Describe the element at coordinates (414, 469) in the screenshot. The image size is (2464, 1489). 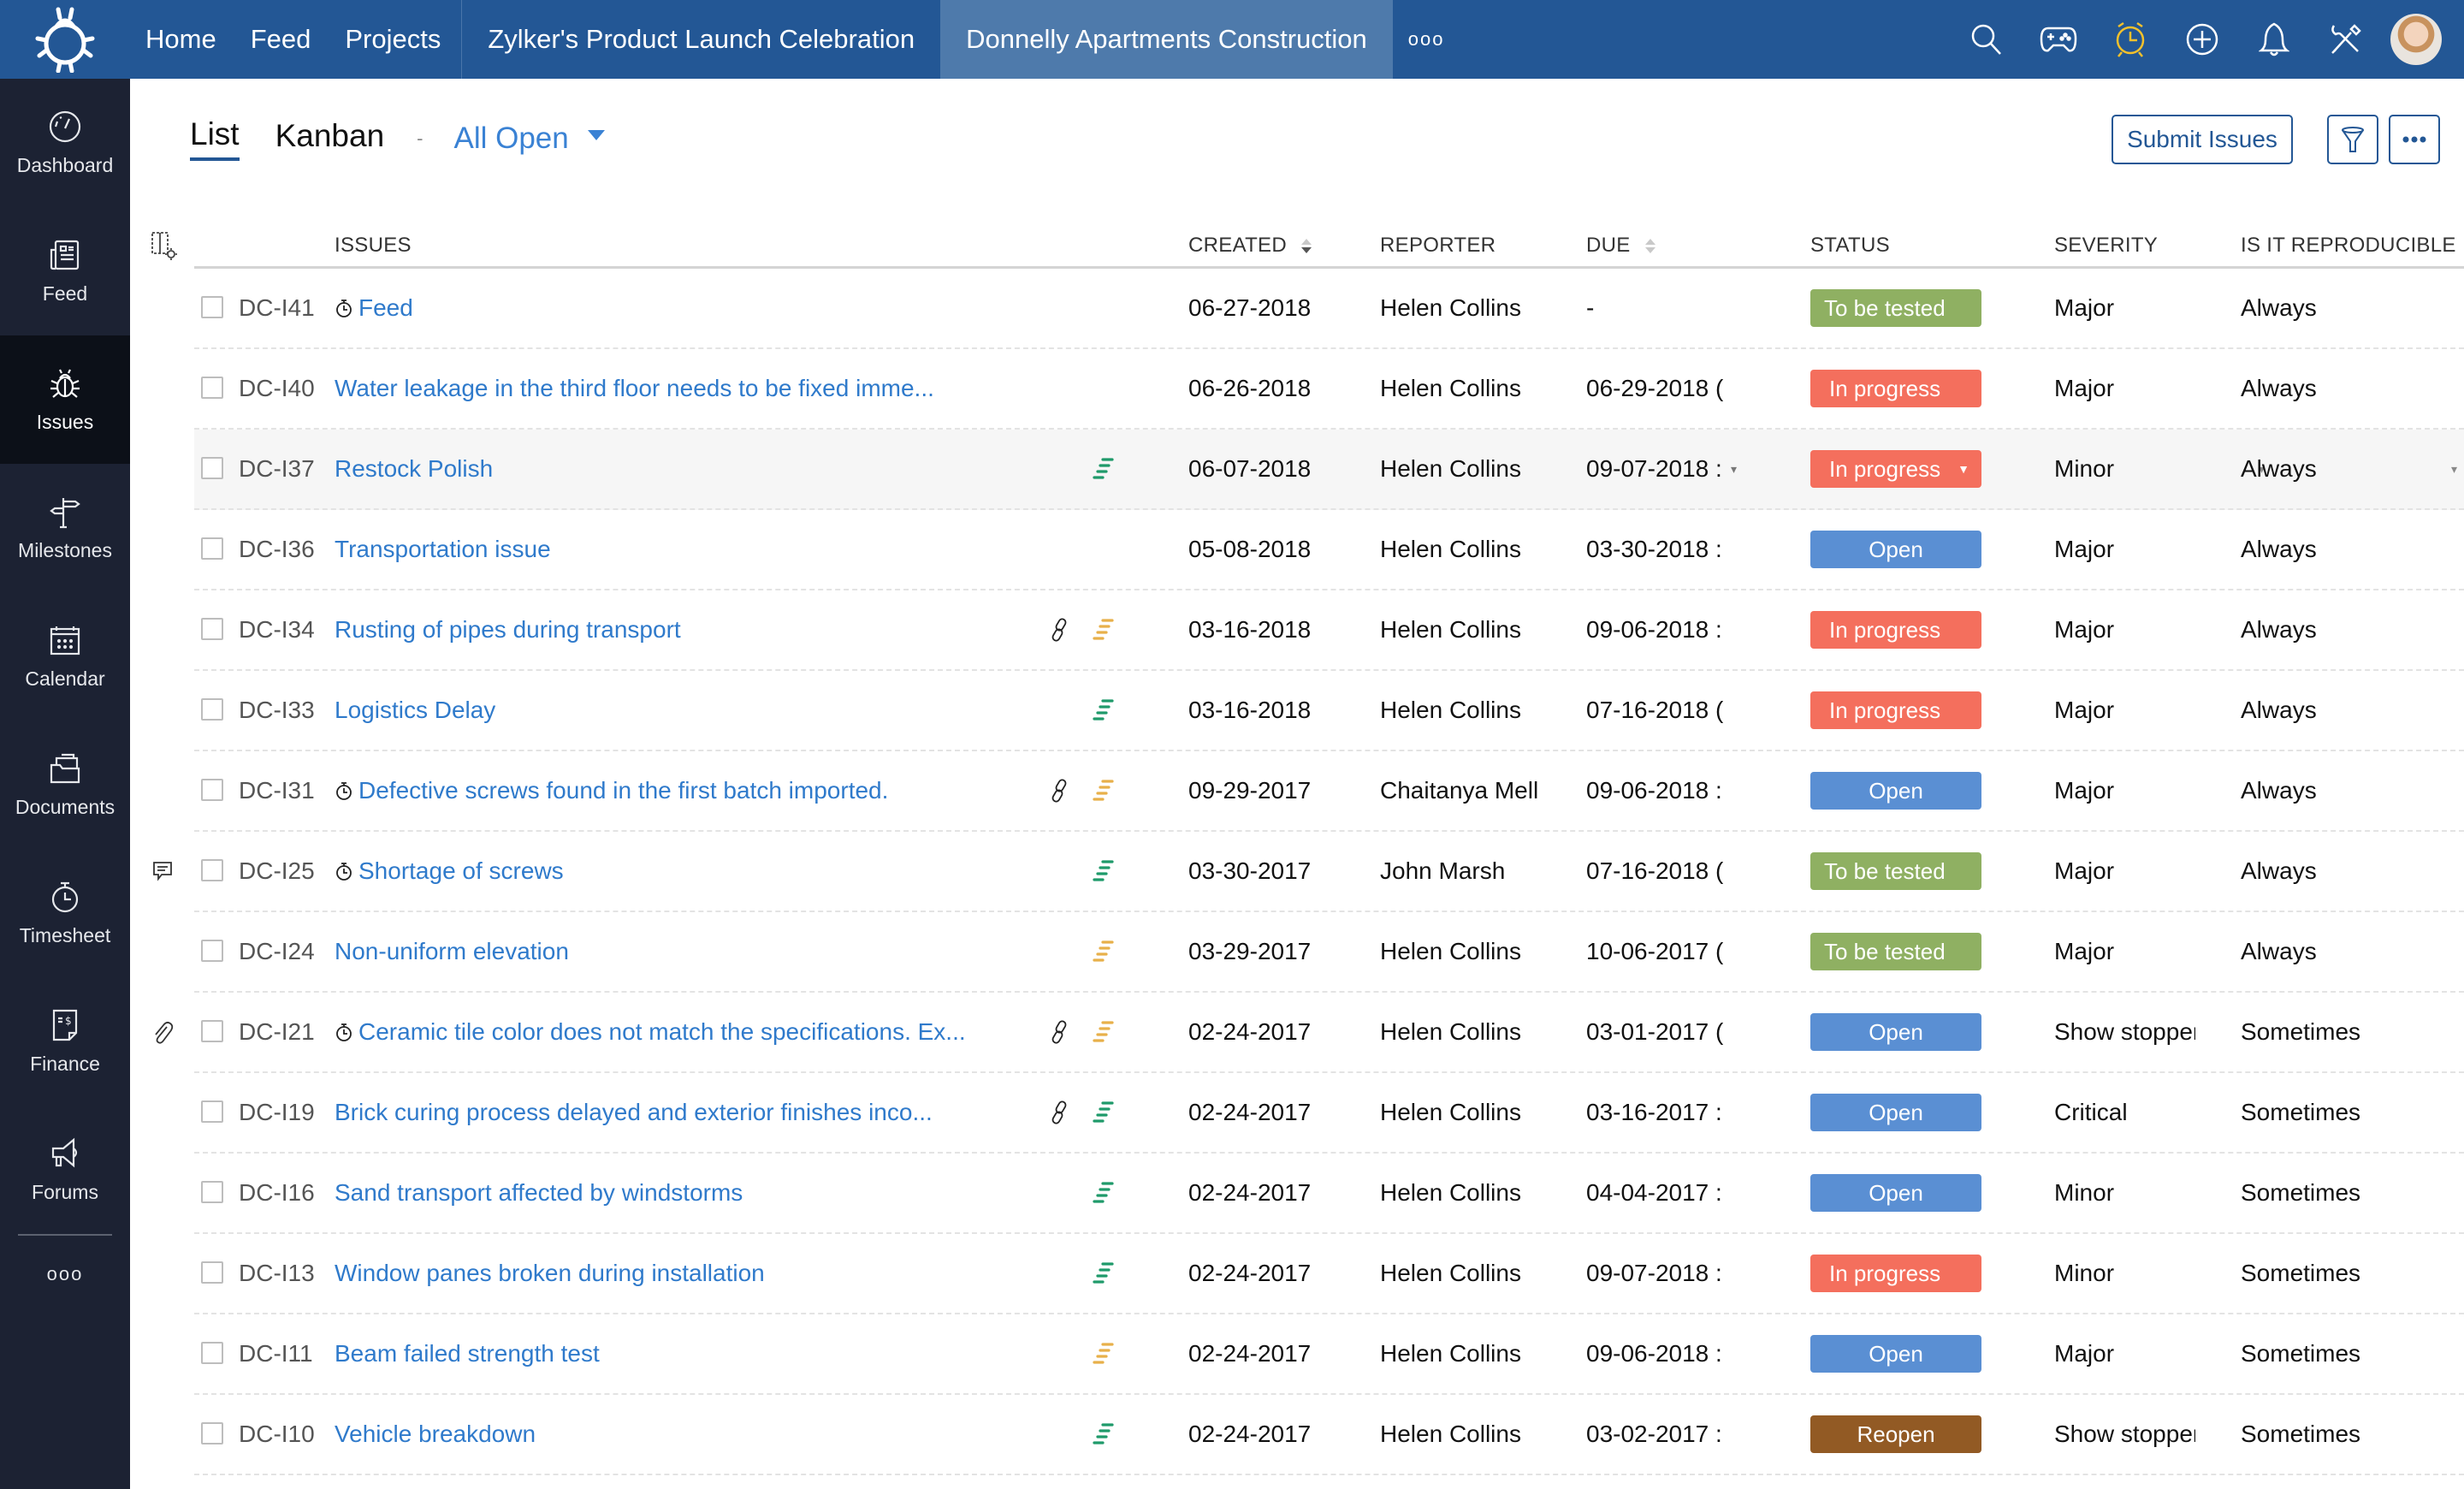
I see `issue-title-link: Restock Polish` at that location.